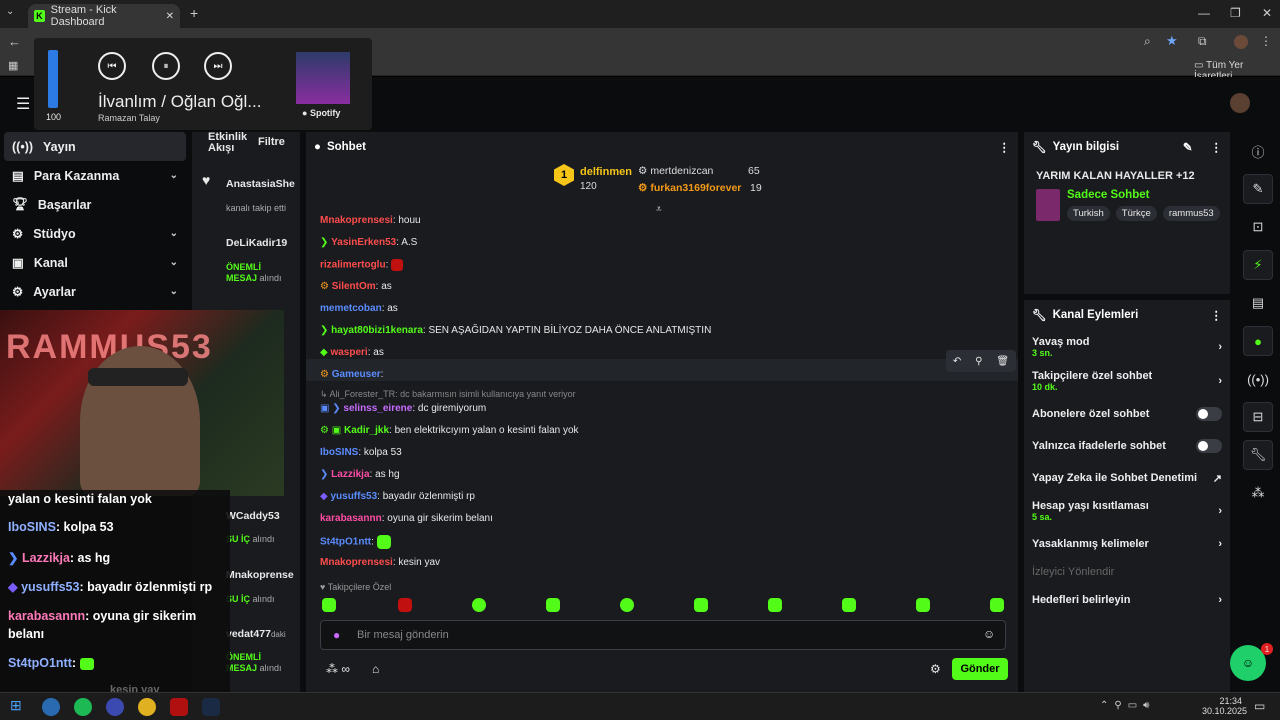  I want to click on tag: Turkish, so click(1088, 213).